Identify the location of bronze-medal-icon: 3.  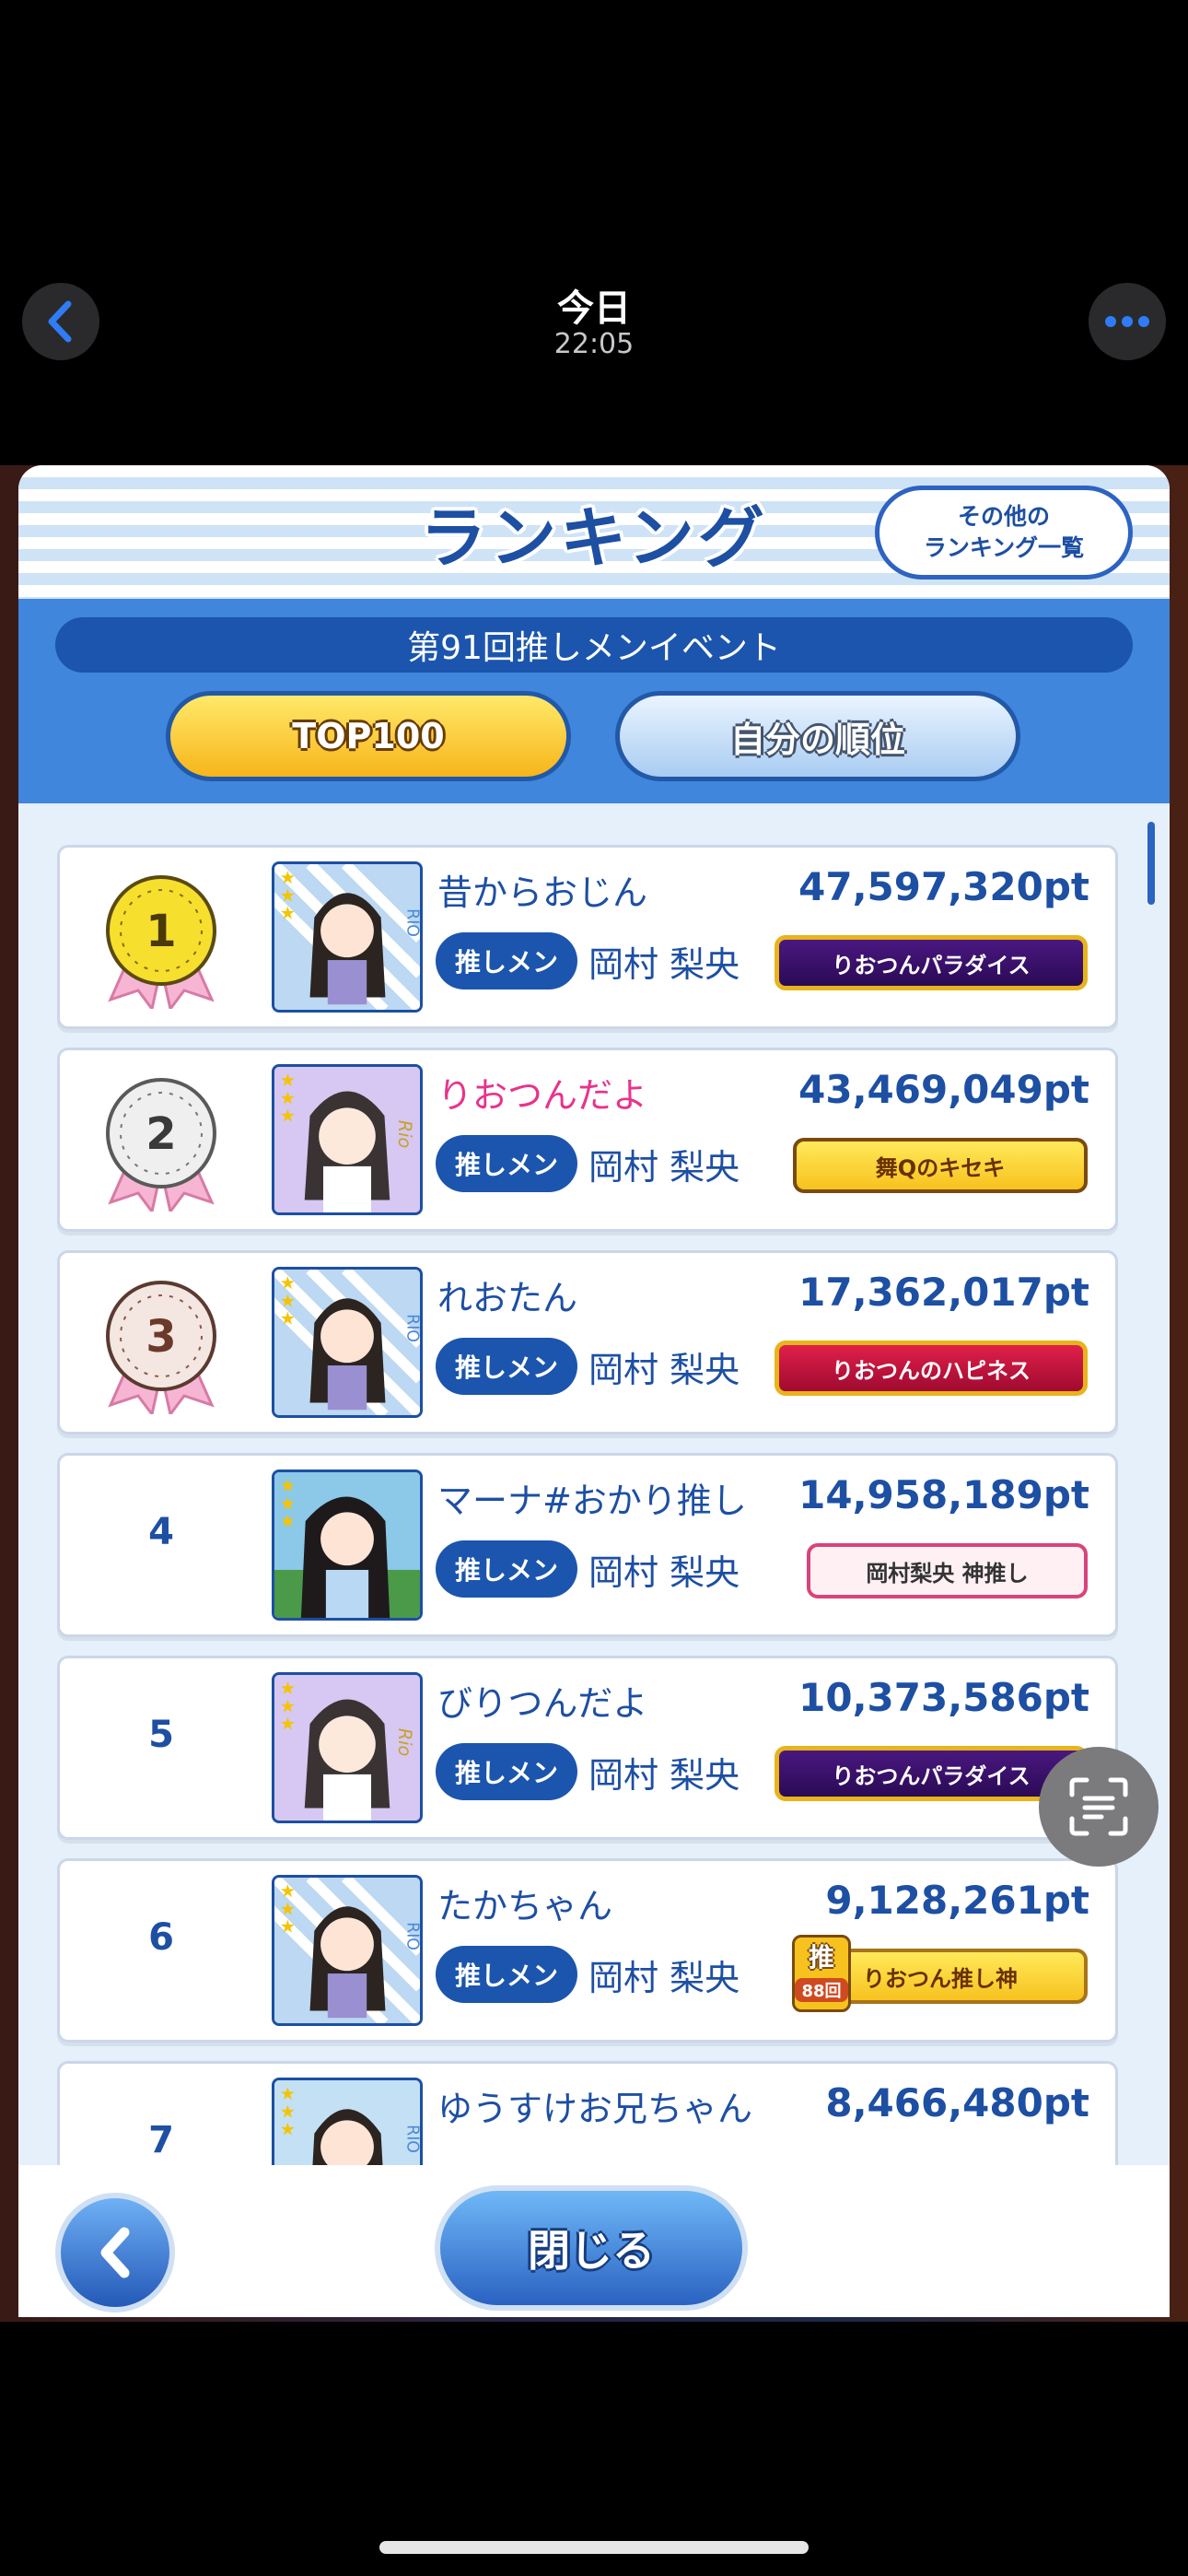
(161, 1347).